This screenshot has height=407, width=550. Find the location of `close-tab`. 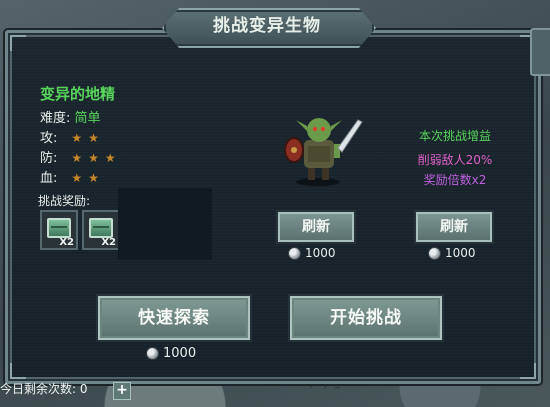

close-tab is located at coordinates (540, 52).